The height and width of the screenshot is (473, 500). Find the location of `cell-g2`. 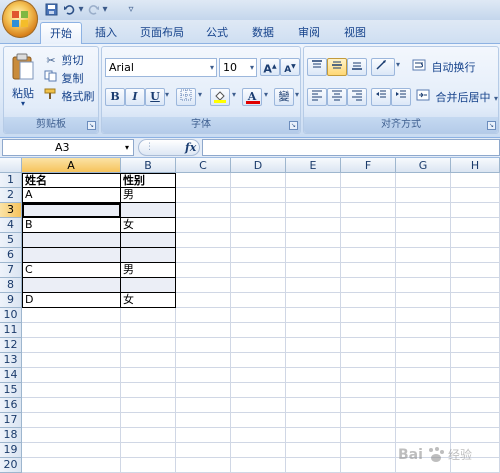

cell-g2 is located at coordinates (423, 195).